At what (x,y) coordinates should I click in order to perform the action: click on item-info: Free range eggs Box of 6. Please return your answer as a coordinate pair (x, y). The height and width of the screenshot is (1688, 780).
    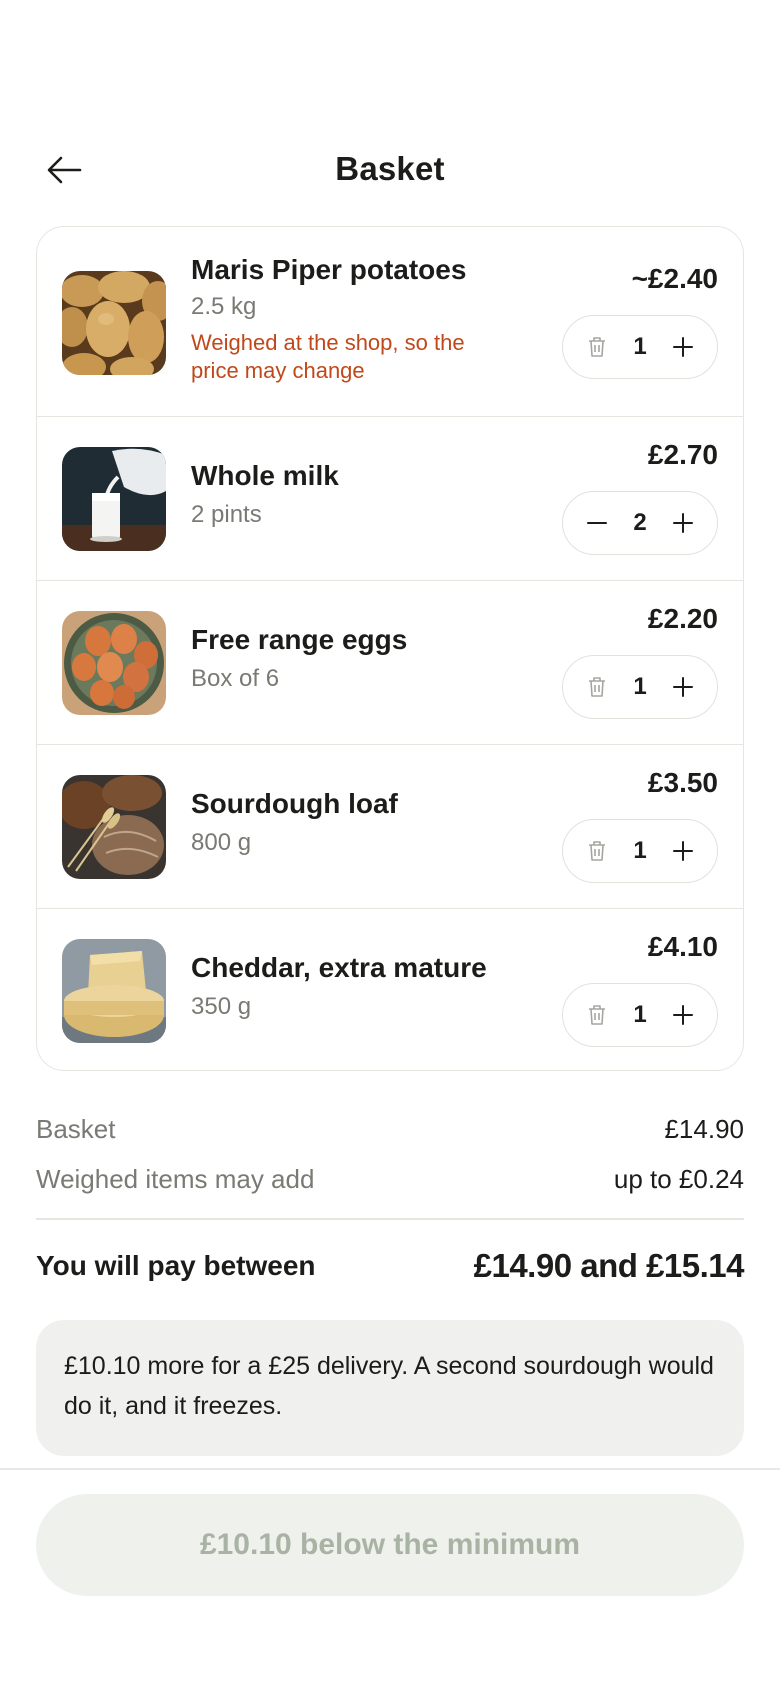
    Looking at the image, I should click on (299, 659).